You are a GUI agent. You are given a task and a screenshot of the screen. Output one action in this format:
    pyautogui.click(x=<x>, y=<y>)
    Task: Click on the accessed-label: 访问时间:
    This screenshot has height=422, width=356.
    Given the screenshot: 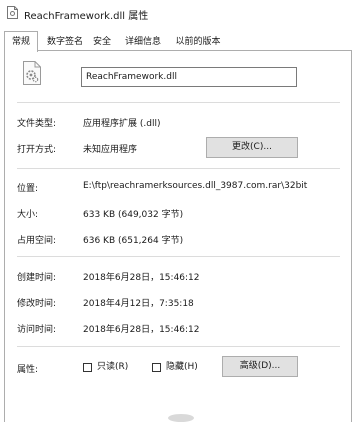 What is the action you would take?
    pyautogui.click(x=37, y=330)
    